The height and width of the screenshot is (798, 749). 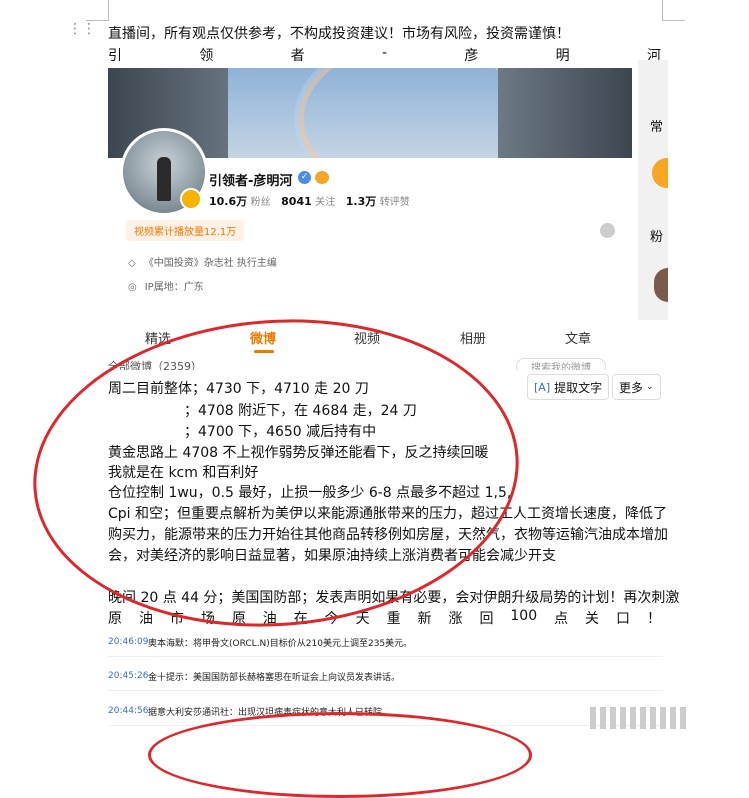 I want to click on search-input: 搜索我的微博, so click(x=561, y=364).